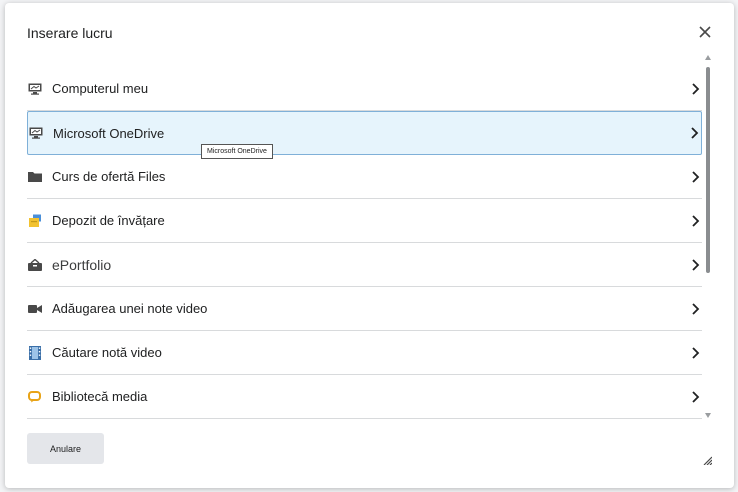  I want to click on close-button, so click(705, 32).